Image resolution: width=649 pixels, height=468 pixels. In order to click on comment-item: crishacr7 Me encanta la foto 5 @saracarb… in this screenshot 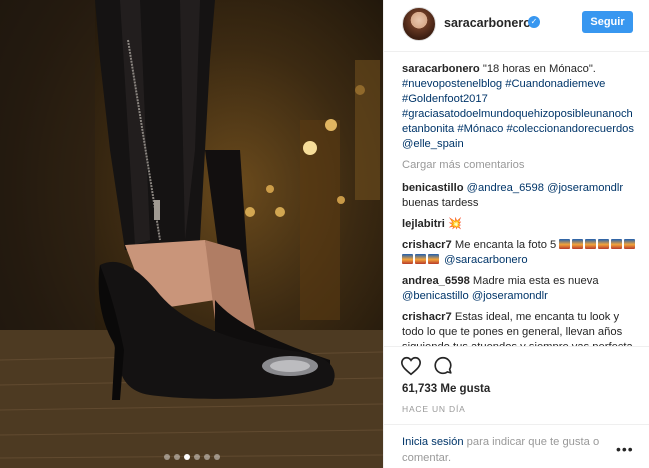, I will do `click(520, 253)`.